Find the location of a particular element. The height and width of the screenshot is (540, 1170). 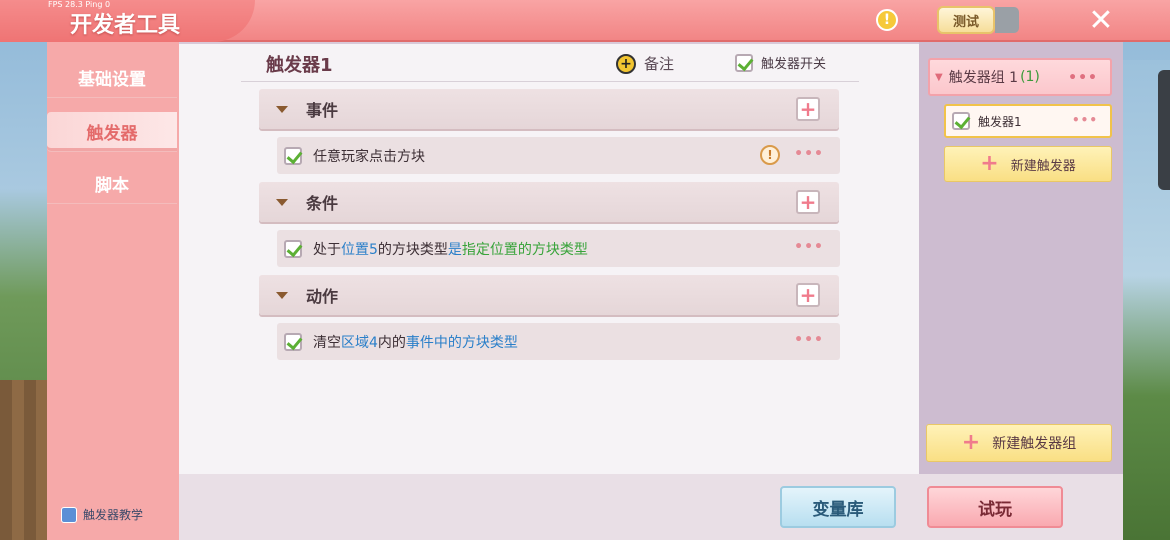

sidebar: 基础设置 触发器 脚本 触发器教学 is located at coordinates (113, 291).